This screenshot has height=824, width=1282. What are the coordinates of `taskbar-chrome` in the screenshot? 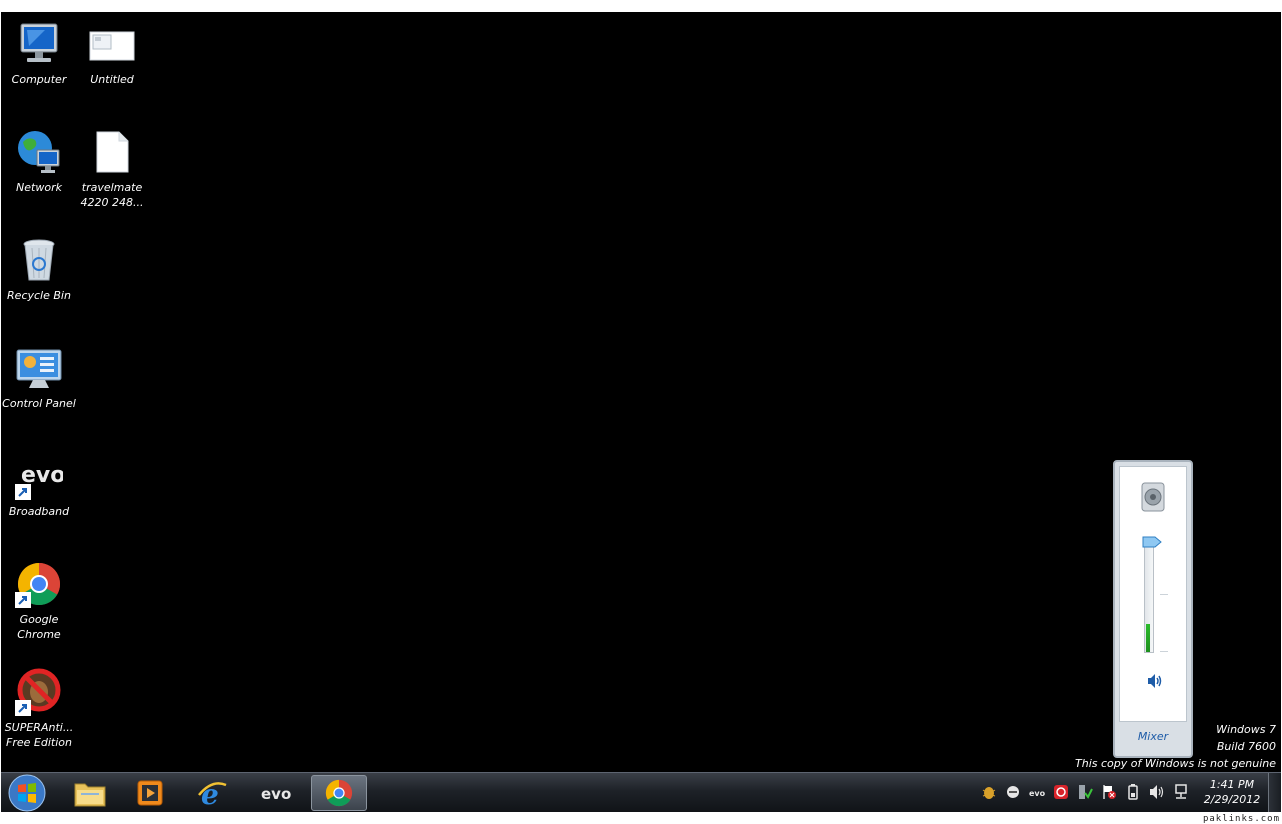 It's located at (339, 793).